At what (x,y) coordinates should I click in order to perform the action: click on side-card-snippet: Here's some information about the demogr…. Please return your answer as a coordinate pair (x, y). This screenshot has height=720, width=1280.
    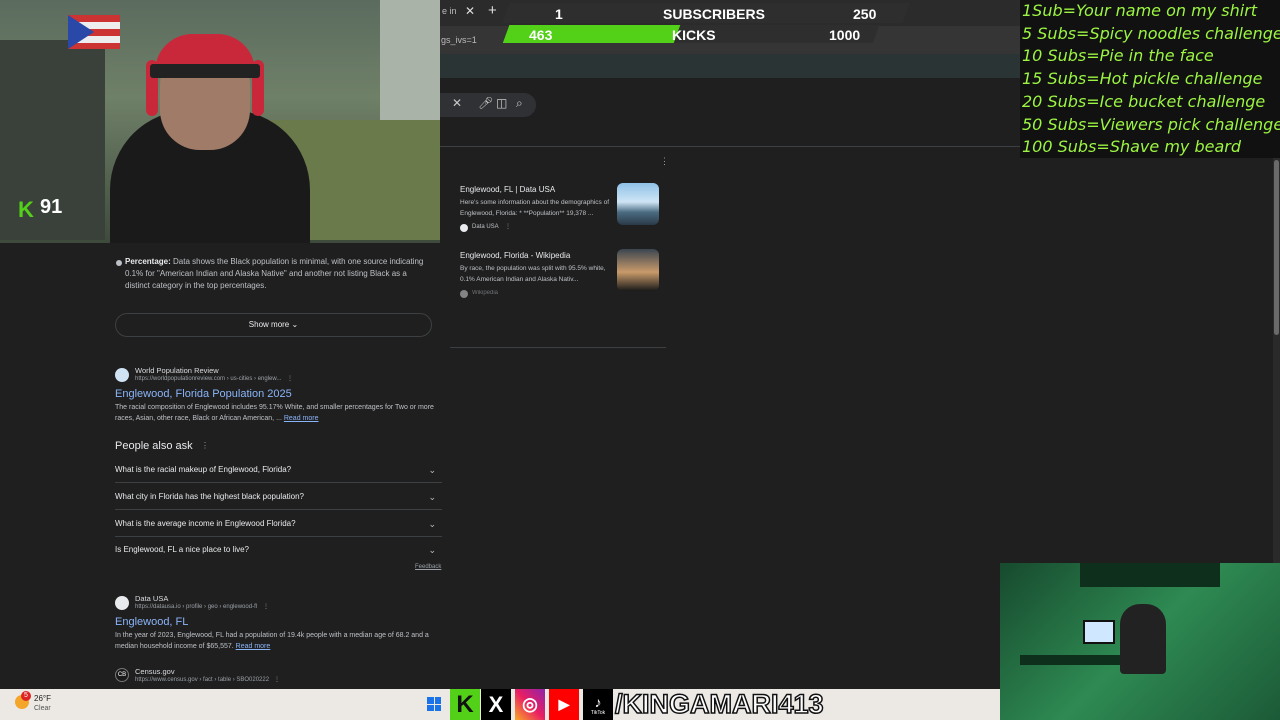
    Looking at the image, I should click on (535, 208).